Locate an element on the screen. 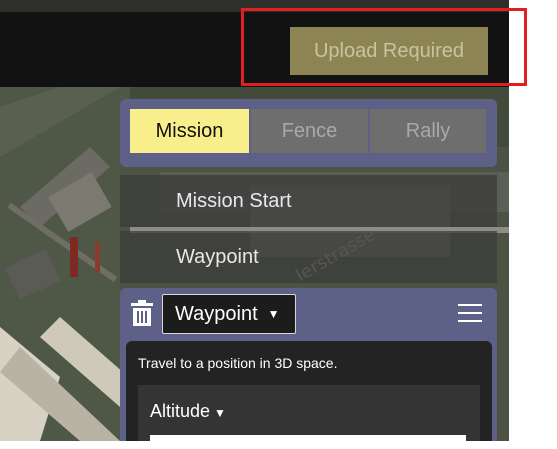  list-item-label: Waypoint is located at coordinates (217, 256).